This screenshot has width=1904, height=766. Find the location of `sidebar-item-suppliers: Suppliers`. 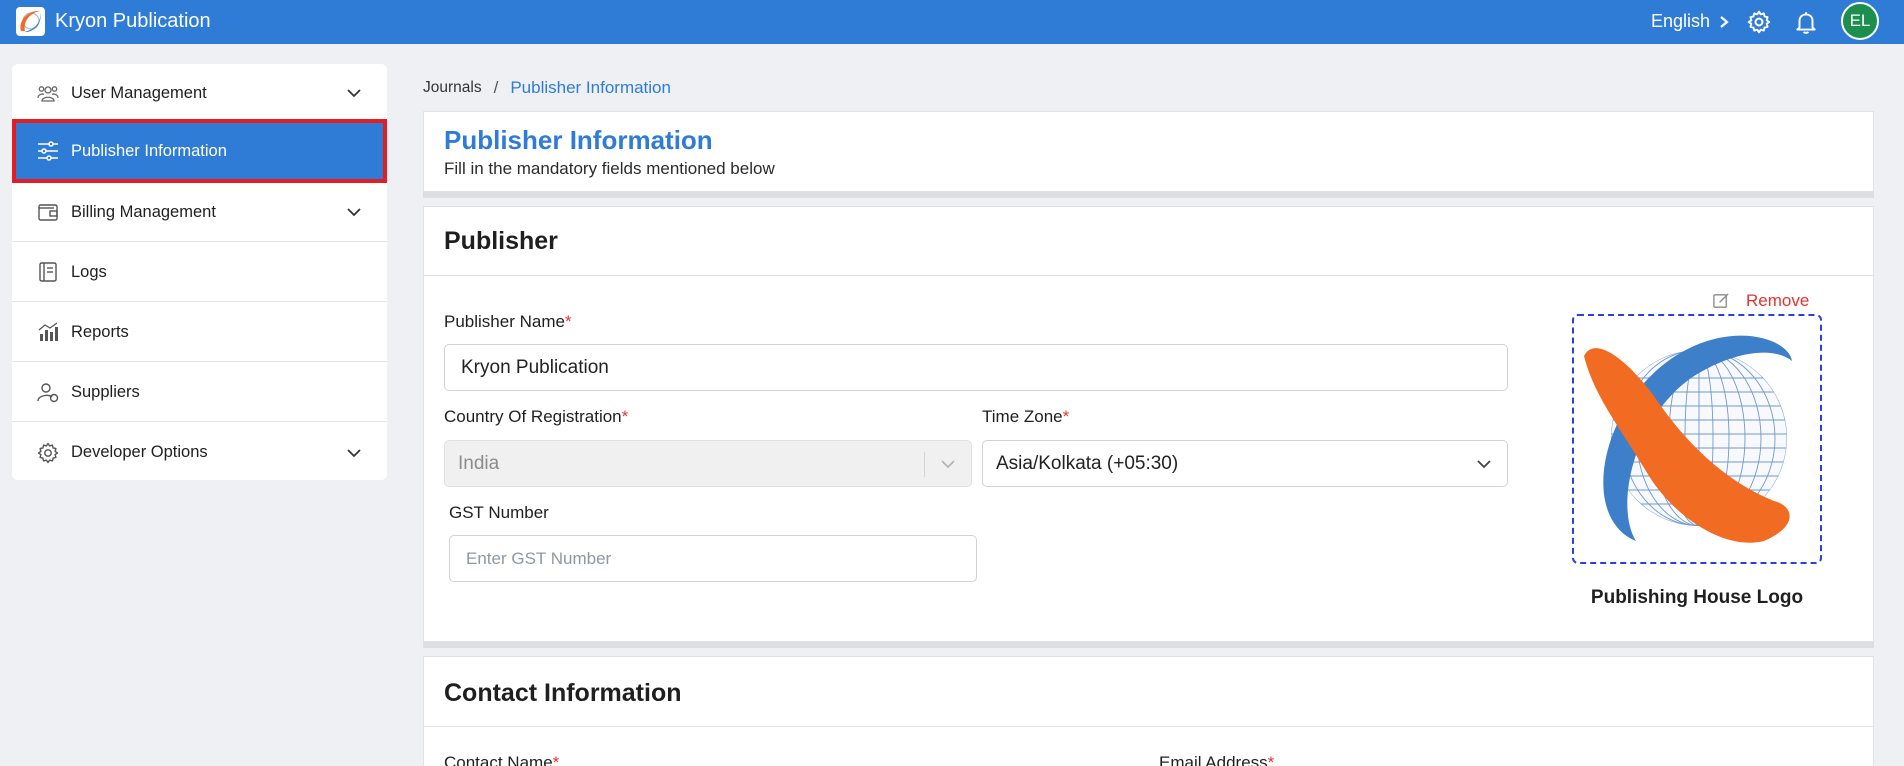

sidebar-item-suppliers: Suppliers is located at coordinates (199, 392).